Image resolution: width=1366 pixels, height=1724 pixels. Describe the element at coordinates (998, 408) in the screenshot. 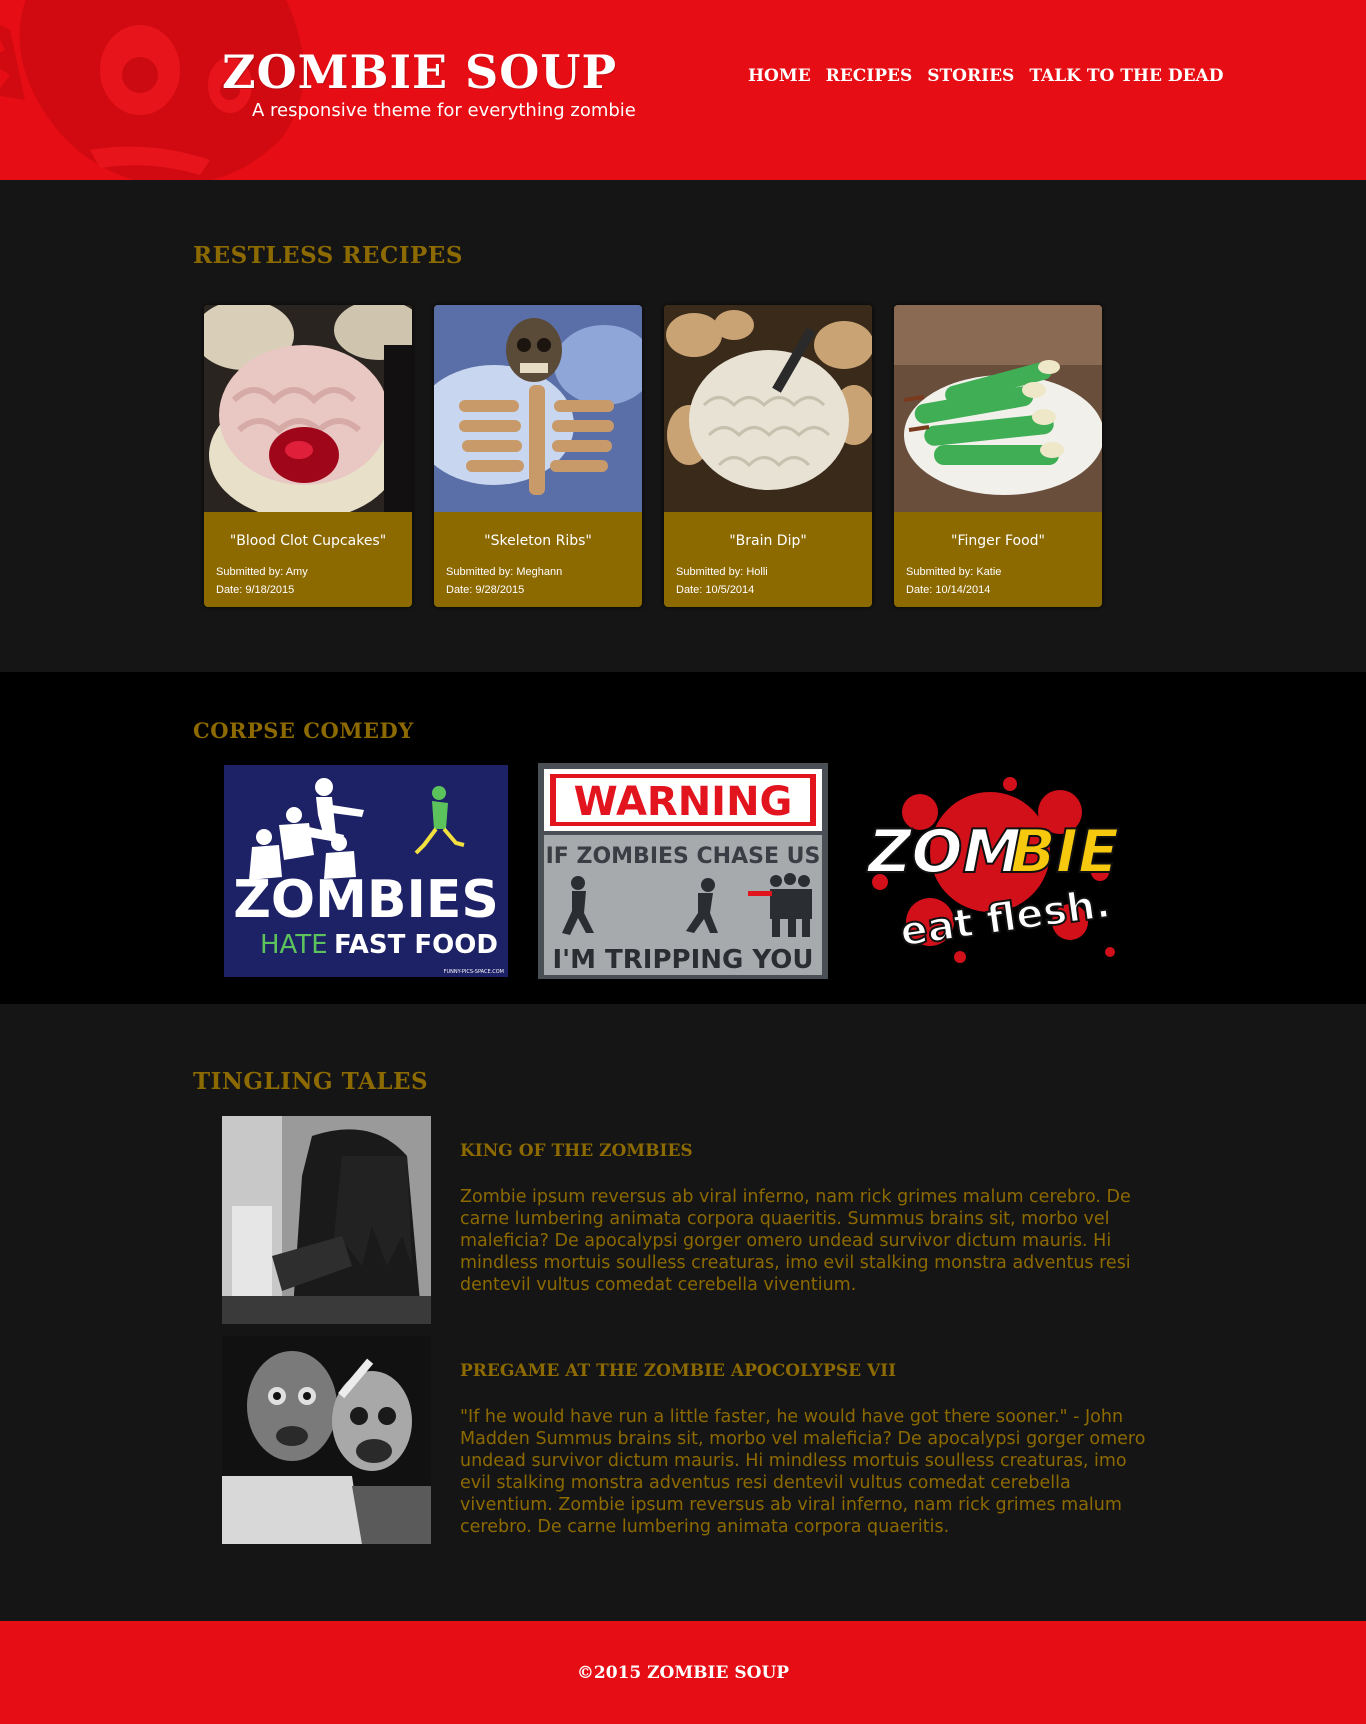

I see `finger-food-photo` at that location.